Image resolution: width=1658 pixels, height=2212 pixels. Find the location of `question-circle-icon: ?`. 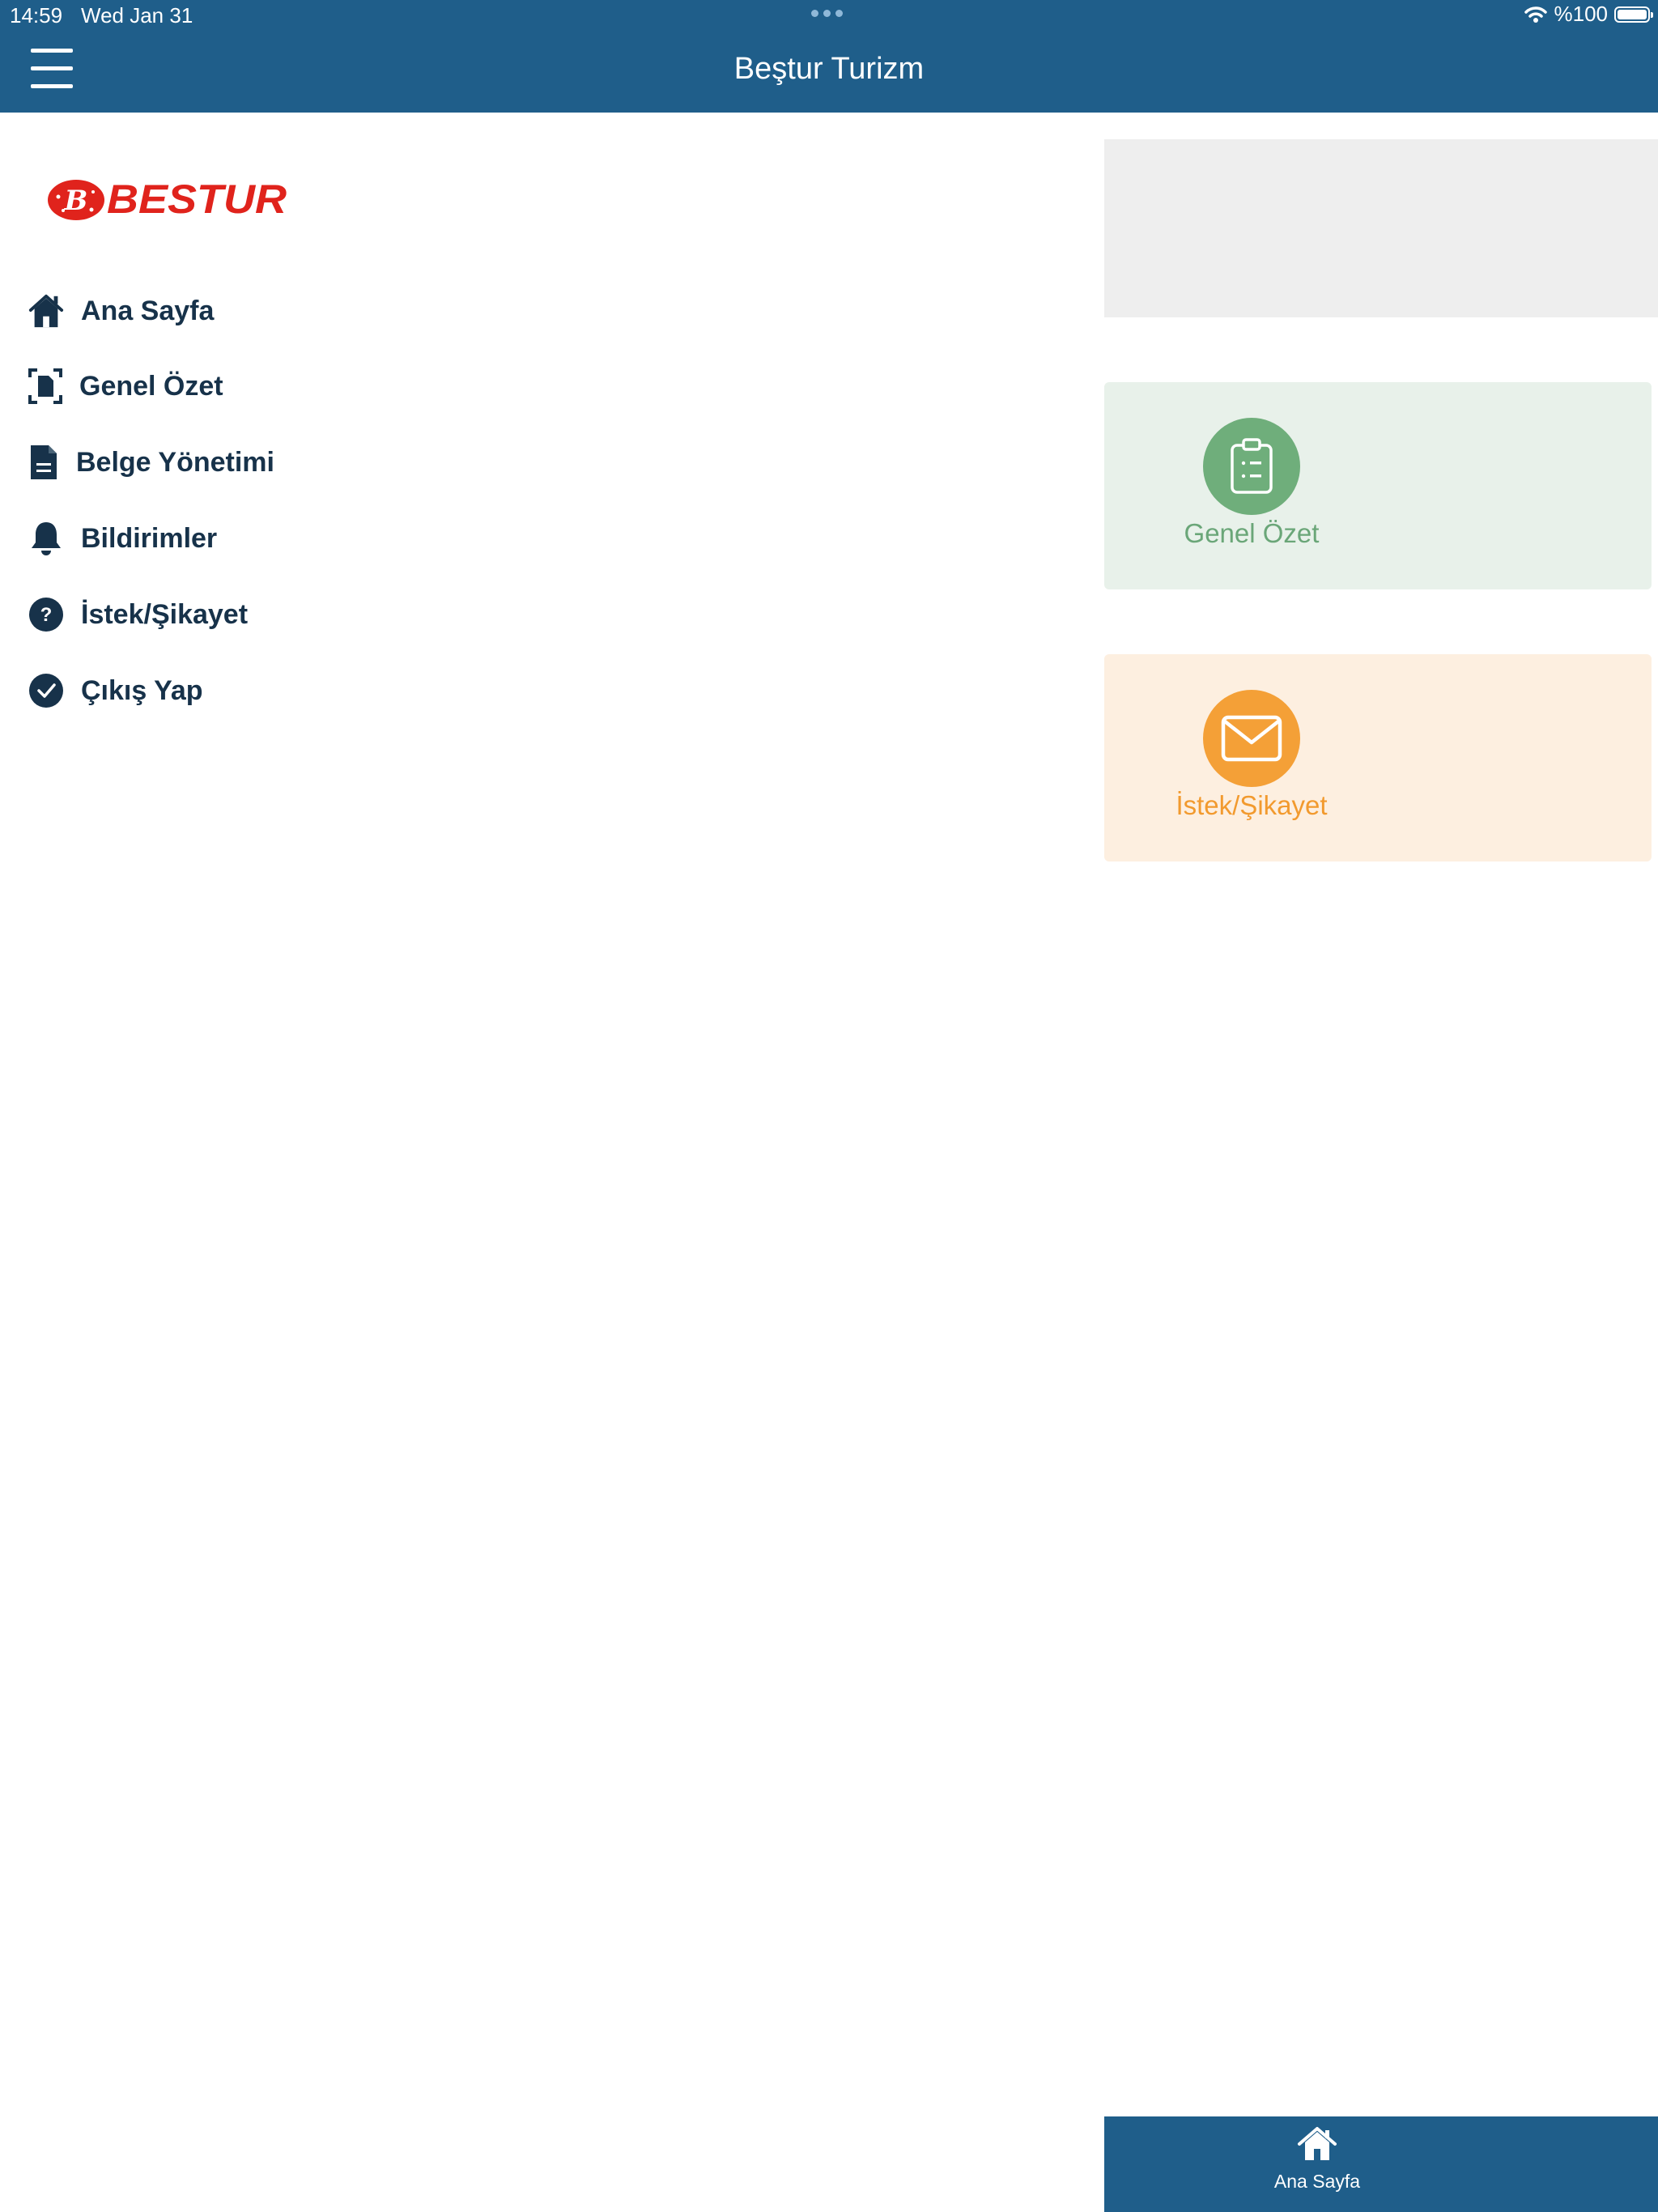

question-circle-icon: ? is located at coordinates (46, 615).